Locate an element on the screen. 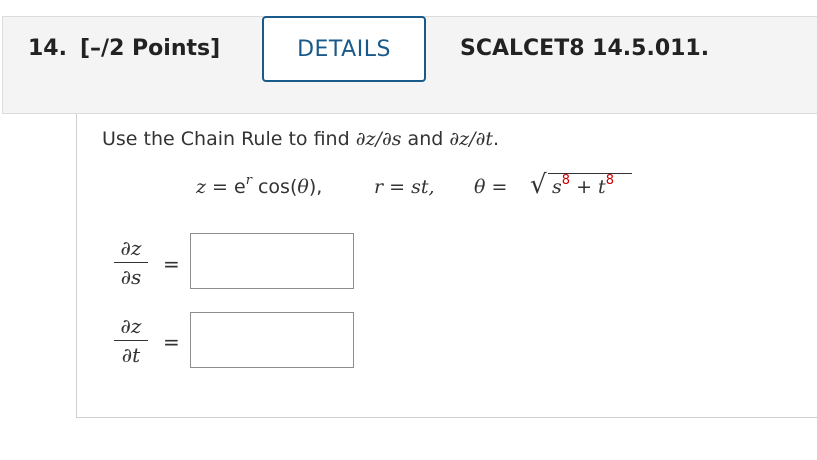 The image size is (817, 460). instruction-math-dzds: ∂z/∂s is located at coordinates (378, 139).